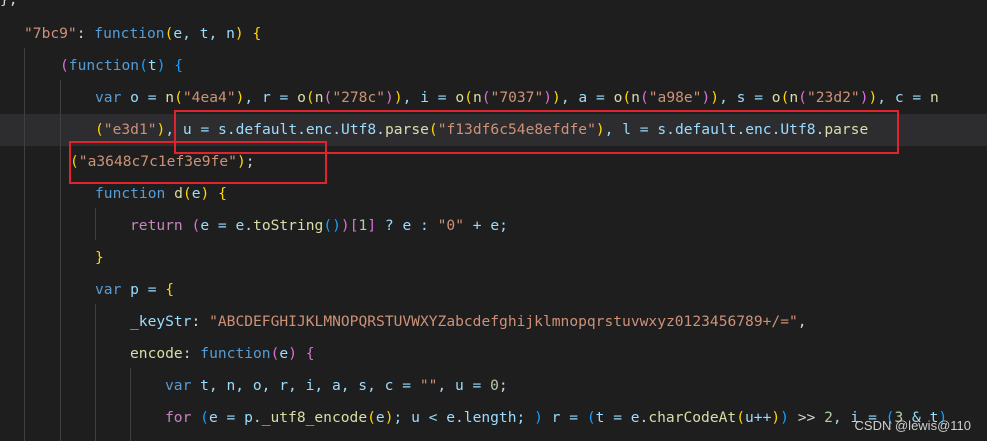 The height and width of the screenshot is (441, 987). What do you see at coordinates (493, 34) in the screenshot?
I see `code-line: "7bc9": function(e, t, n) {` at bounding box center [493, 34].